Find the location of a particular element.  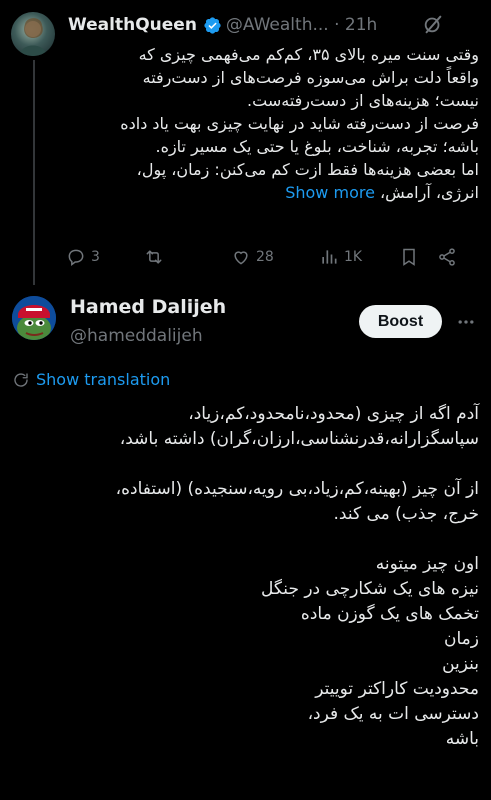

show-translation-link: Show translation is located at coordinates (91, 379).